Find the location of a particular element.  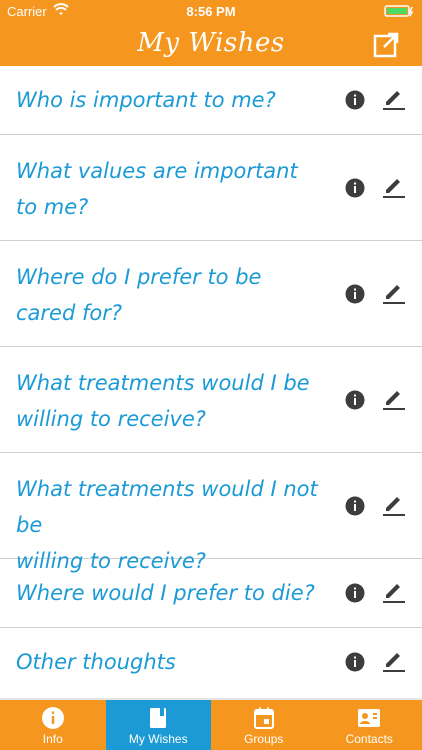

tab-info: Info is located at coordinates (53, 725).